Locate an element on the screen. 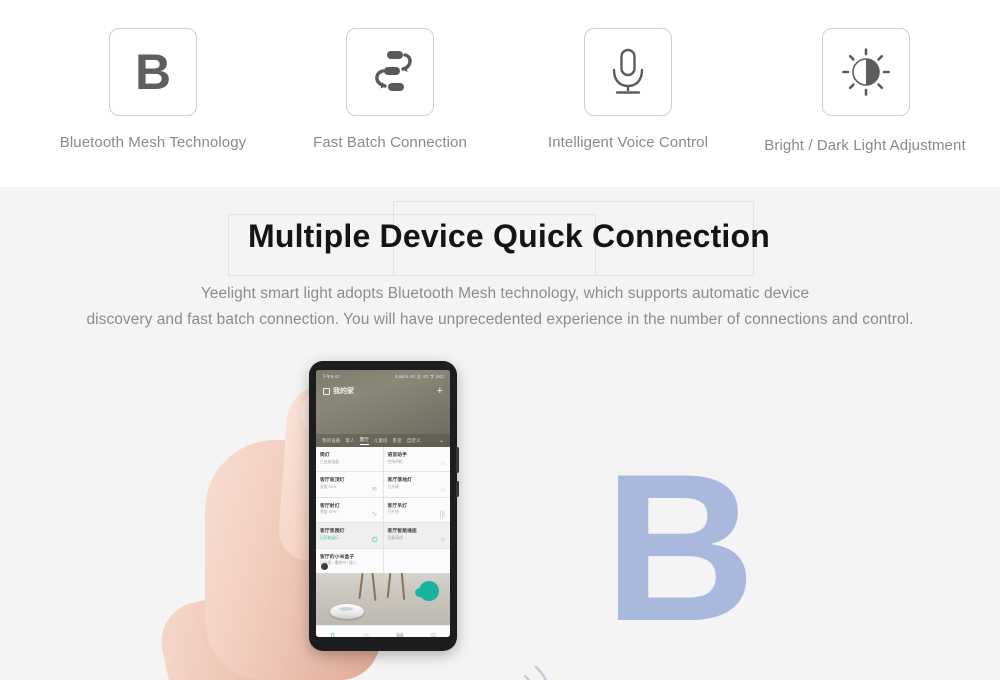  device-icon: ∿ is located at coordinates (374, 515).